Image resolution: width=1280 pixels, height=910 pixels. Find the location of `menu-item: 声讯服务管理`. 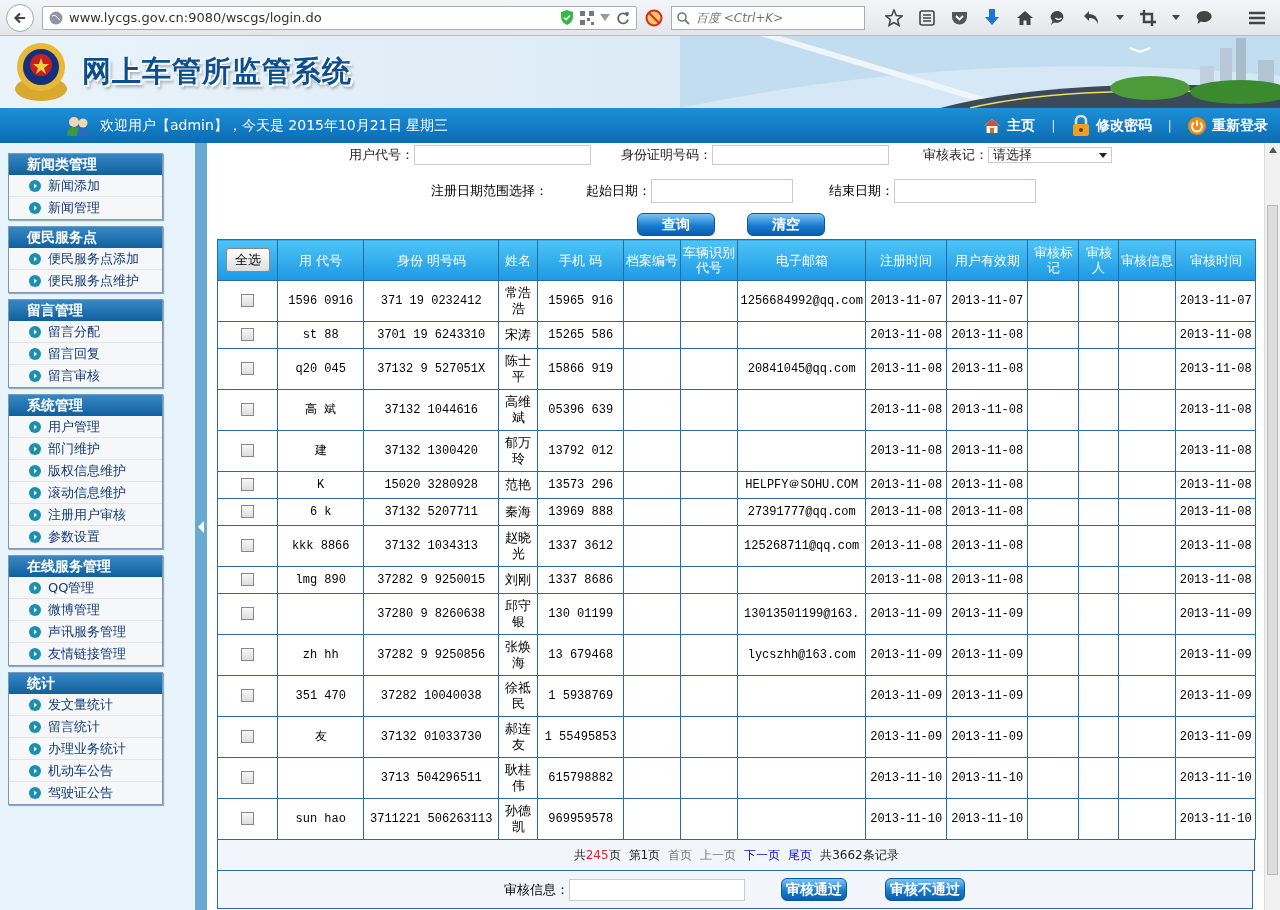

menu-item: 声讯服务管理 is located at coordinates (85, 632).